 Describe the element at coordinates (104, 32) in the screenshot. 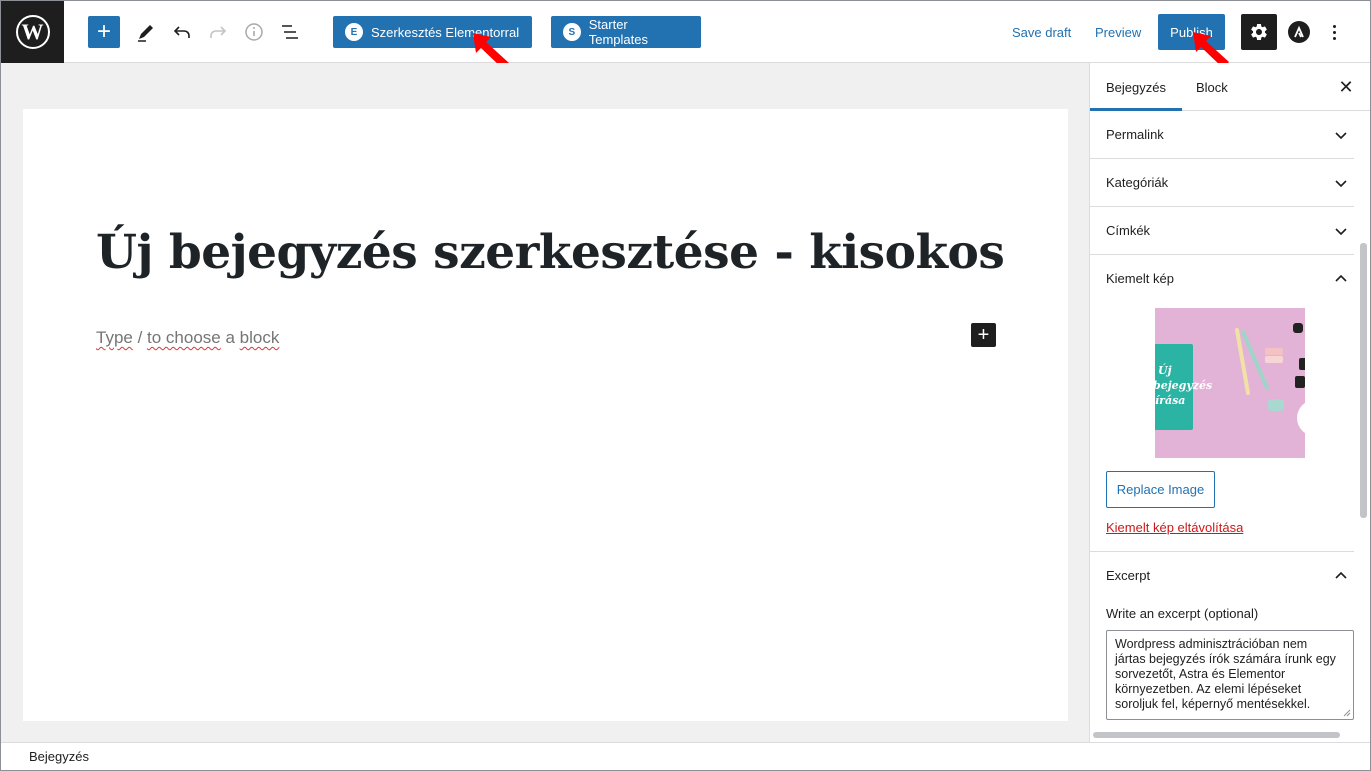

I see `add-block-button: +` at that location.